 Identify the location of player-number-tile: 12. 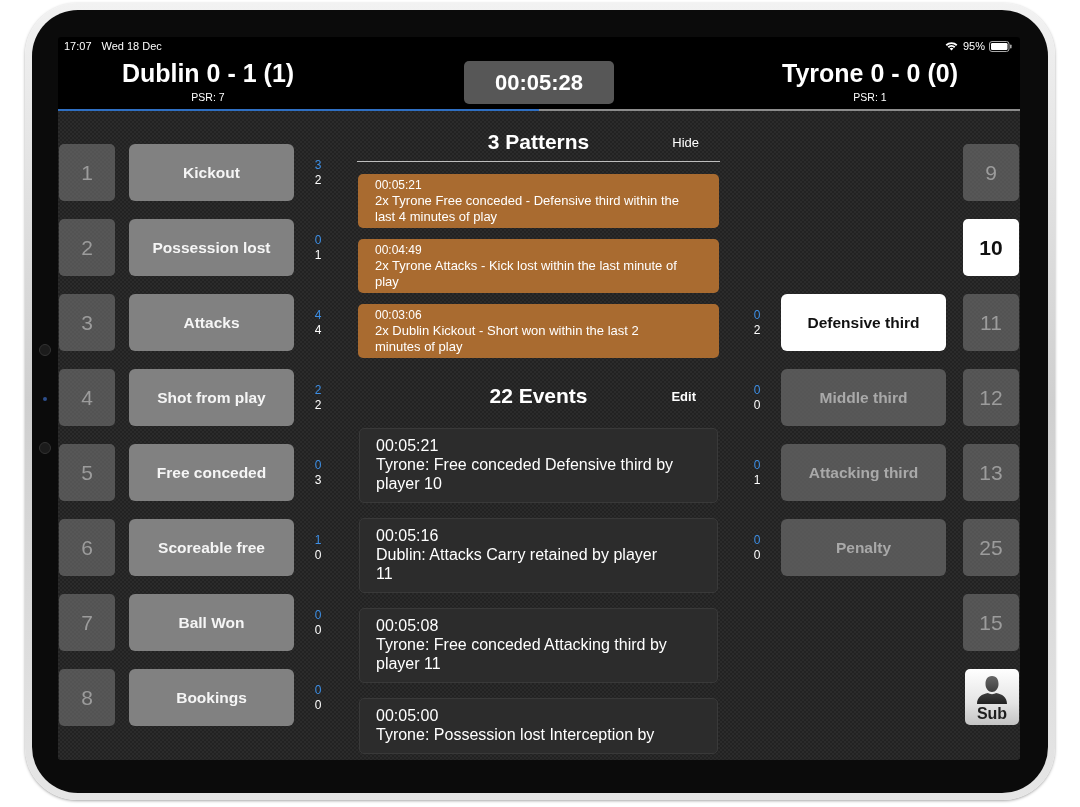
(991, 397).